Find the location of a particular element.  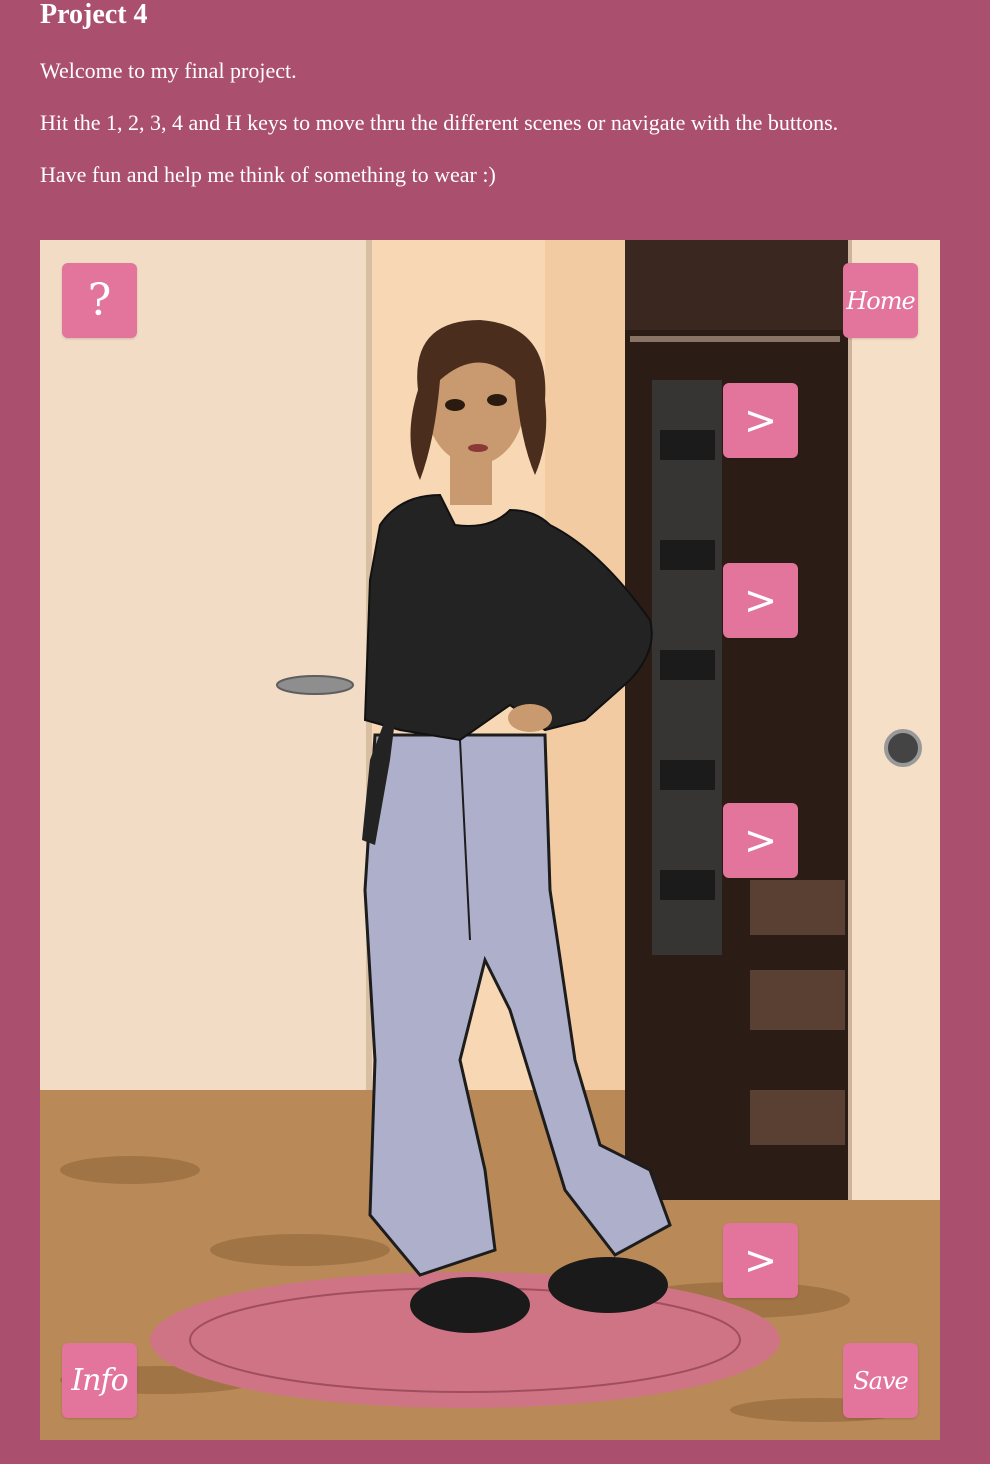

next-top-button: > is located at coordinates (760, 600).